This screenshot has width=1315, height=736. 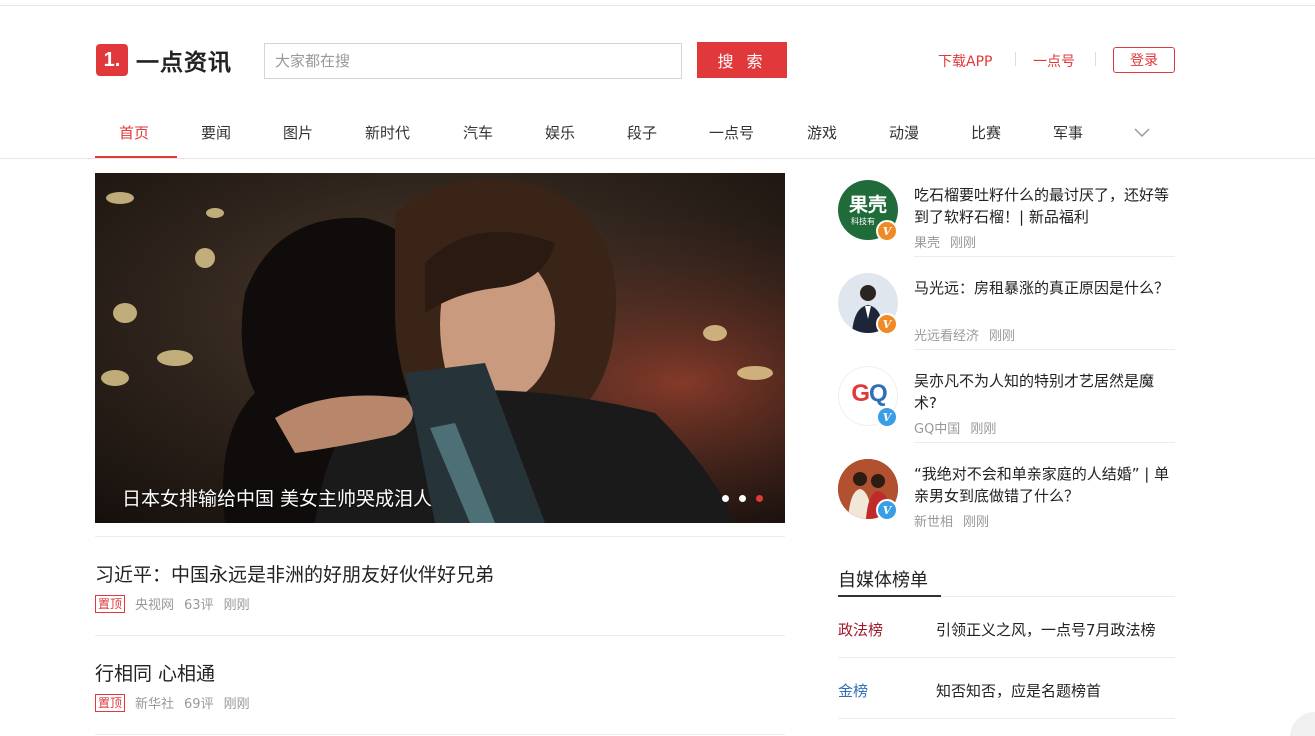 What do you see at coordinates (1142, 132) in the screenshot?
I see `chevron-down-icon` at bounding box center [1142, 132].